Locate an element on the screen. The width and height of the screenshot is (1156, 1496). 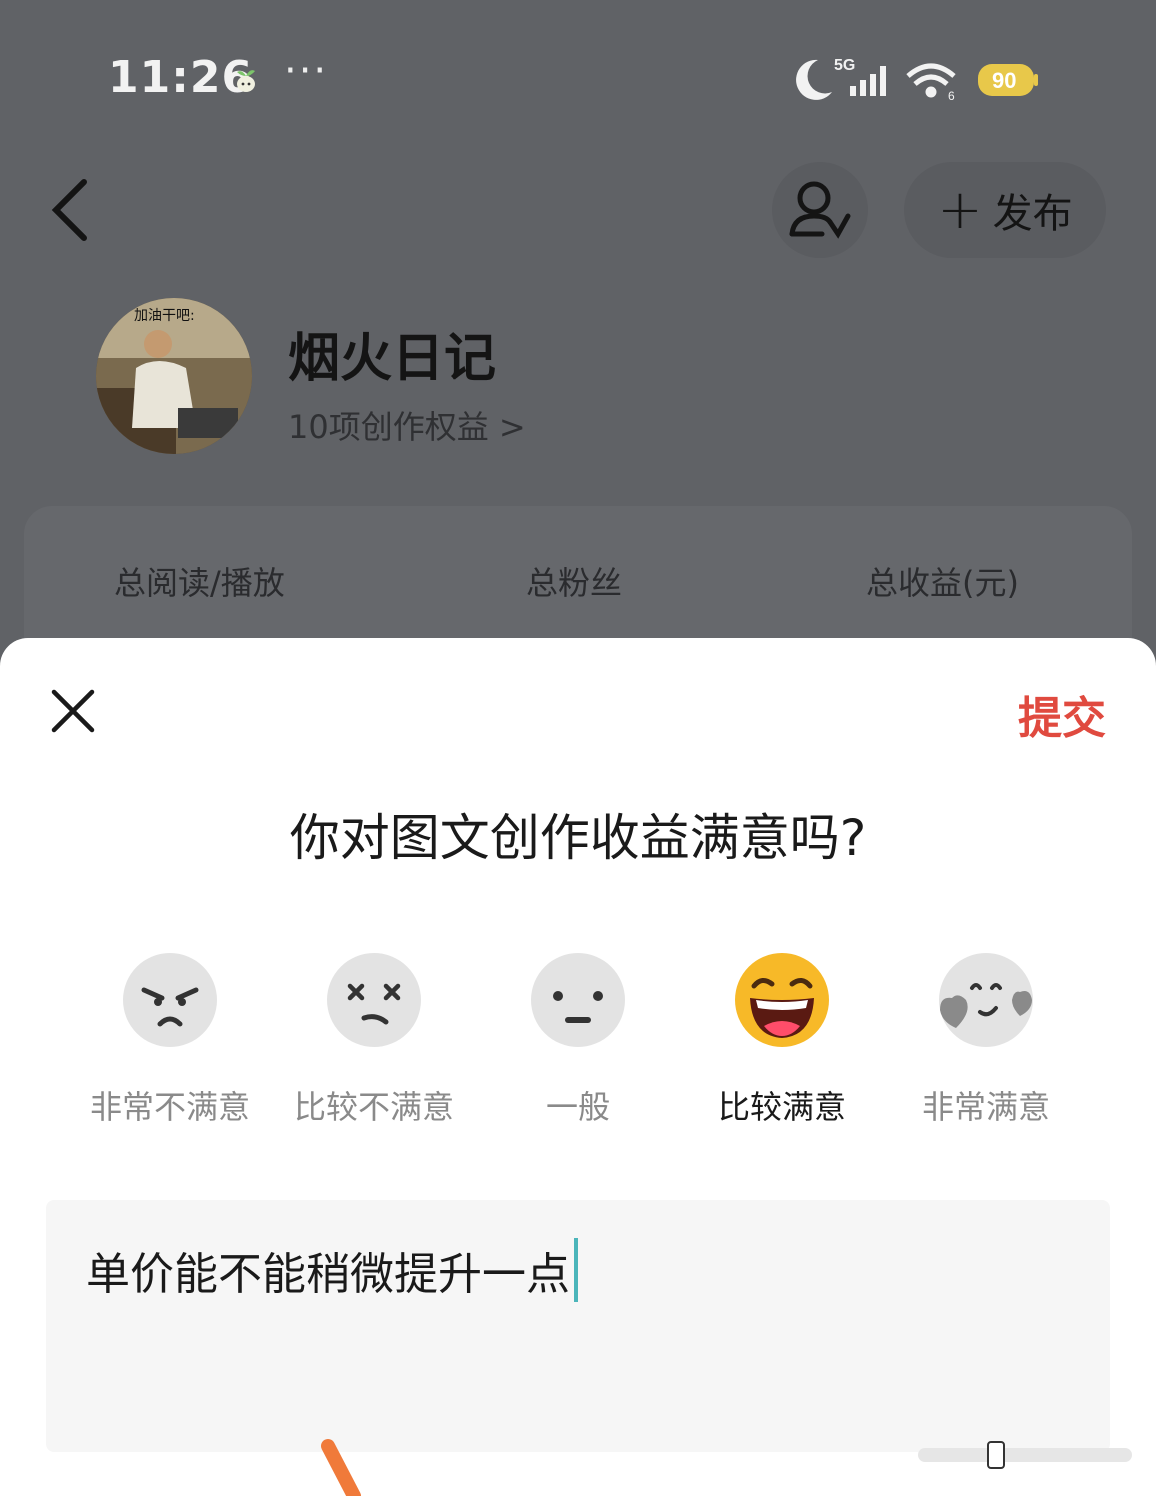
battery-level: 90 is located at coordinates (1004, 80).